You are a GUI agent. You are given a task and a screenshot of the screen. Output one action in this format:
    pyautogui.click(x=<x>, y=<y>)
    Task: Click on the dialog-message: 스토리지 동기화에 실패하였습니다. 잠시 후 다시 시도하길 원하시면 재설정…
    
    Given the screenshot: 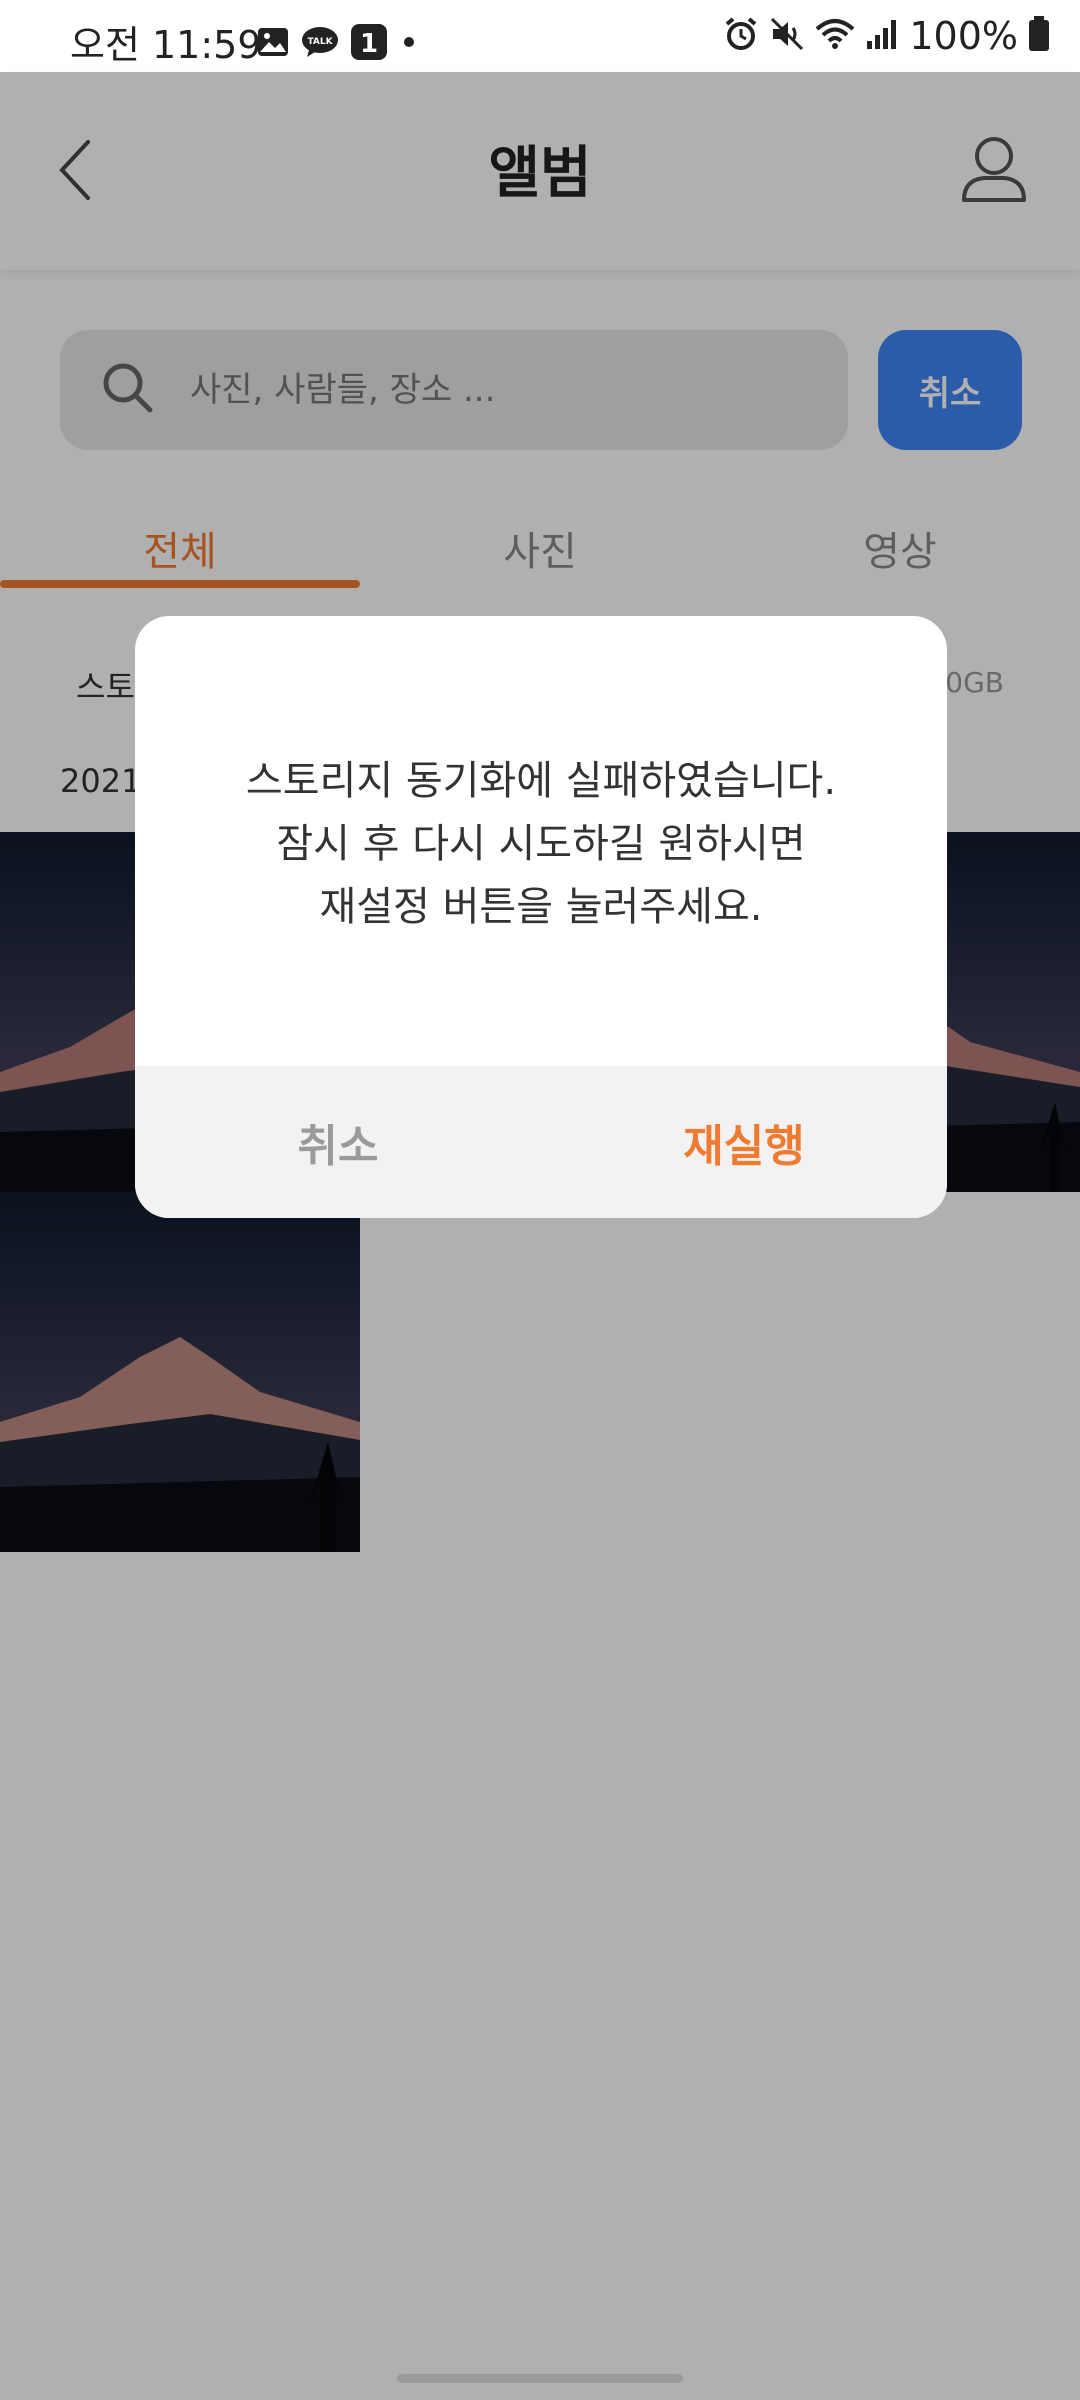 What is the action you would take?
    pyautogui.click(x=541, y=844)
    